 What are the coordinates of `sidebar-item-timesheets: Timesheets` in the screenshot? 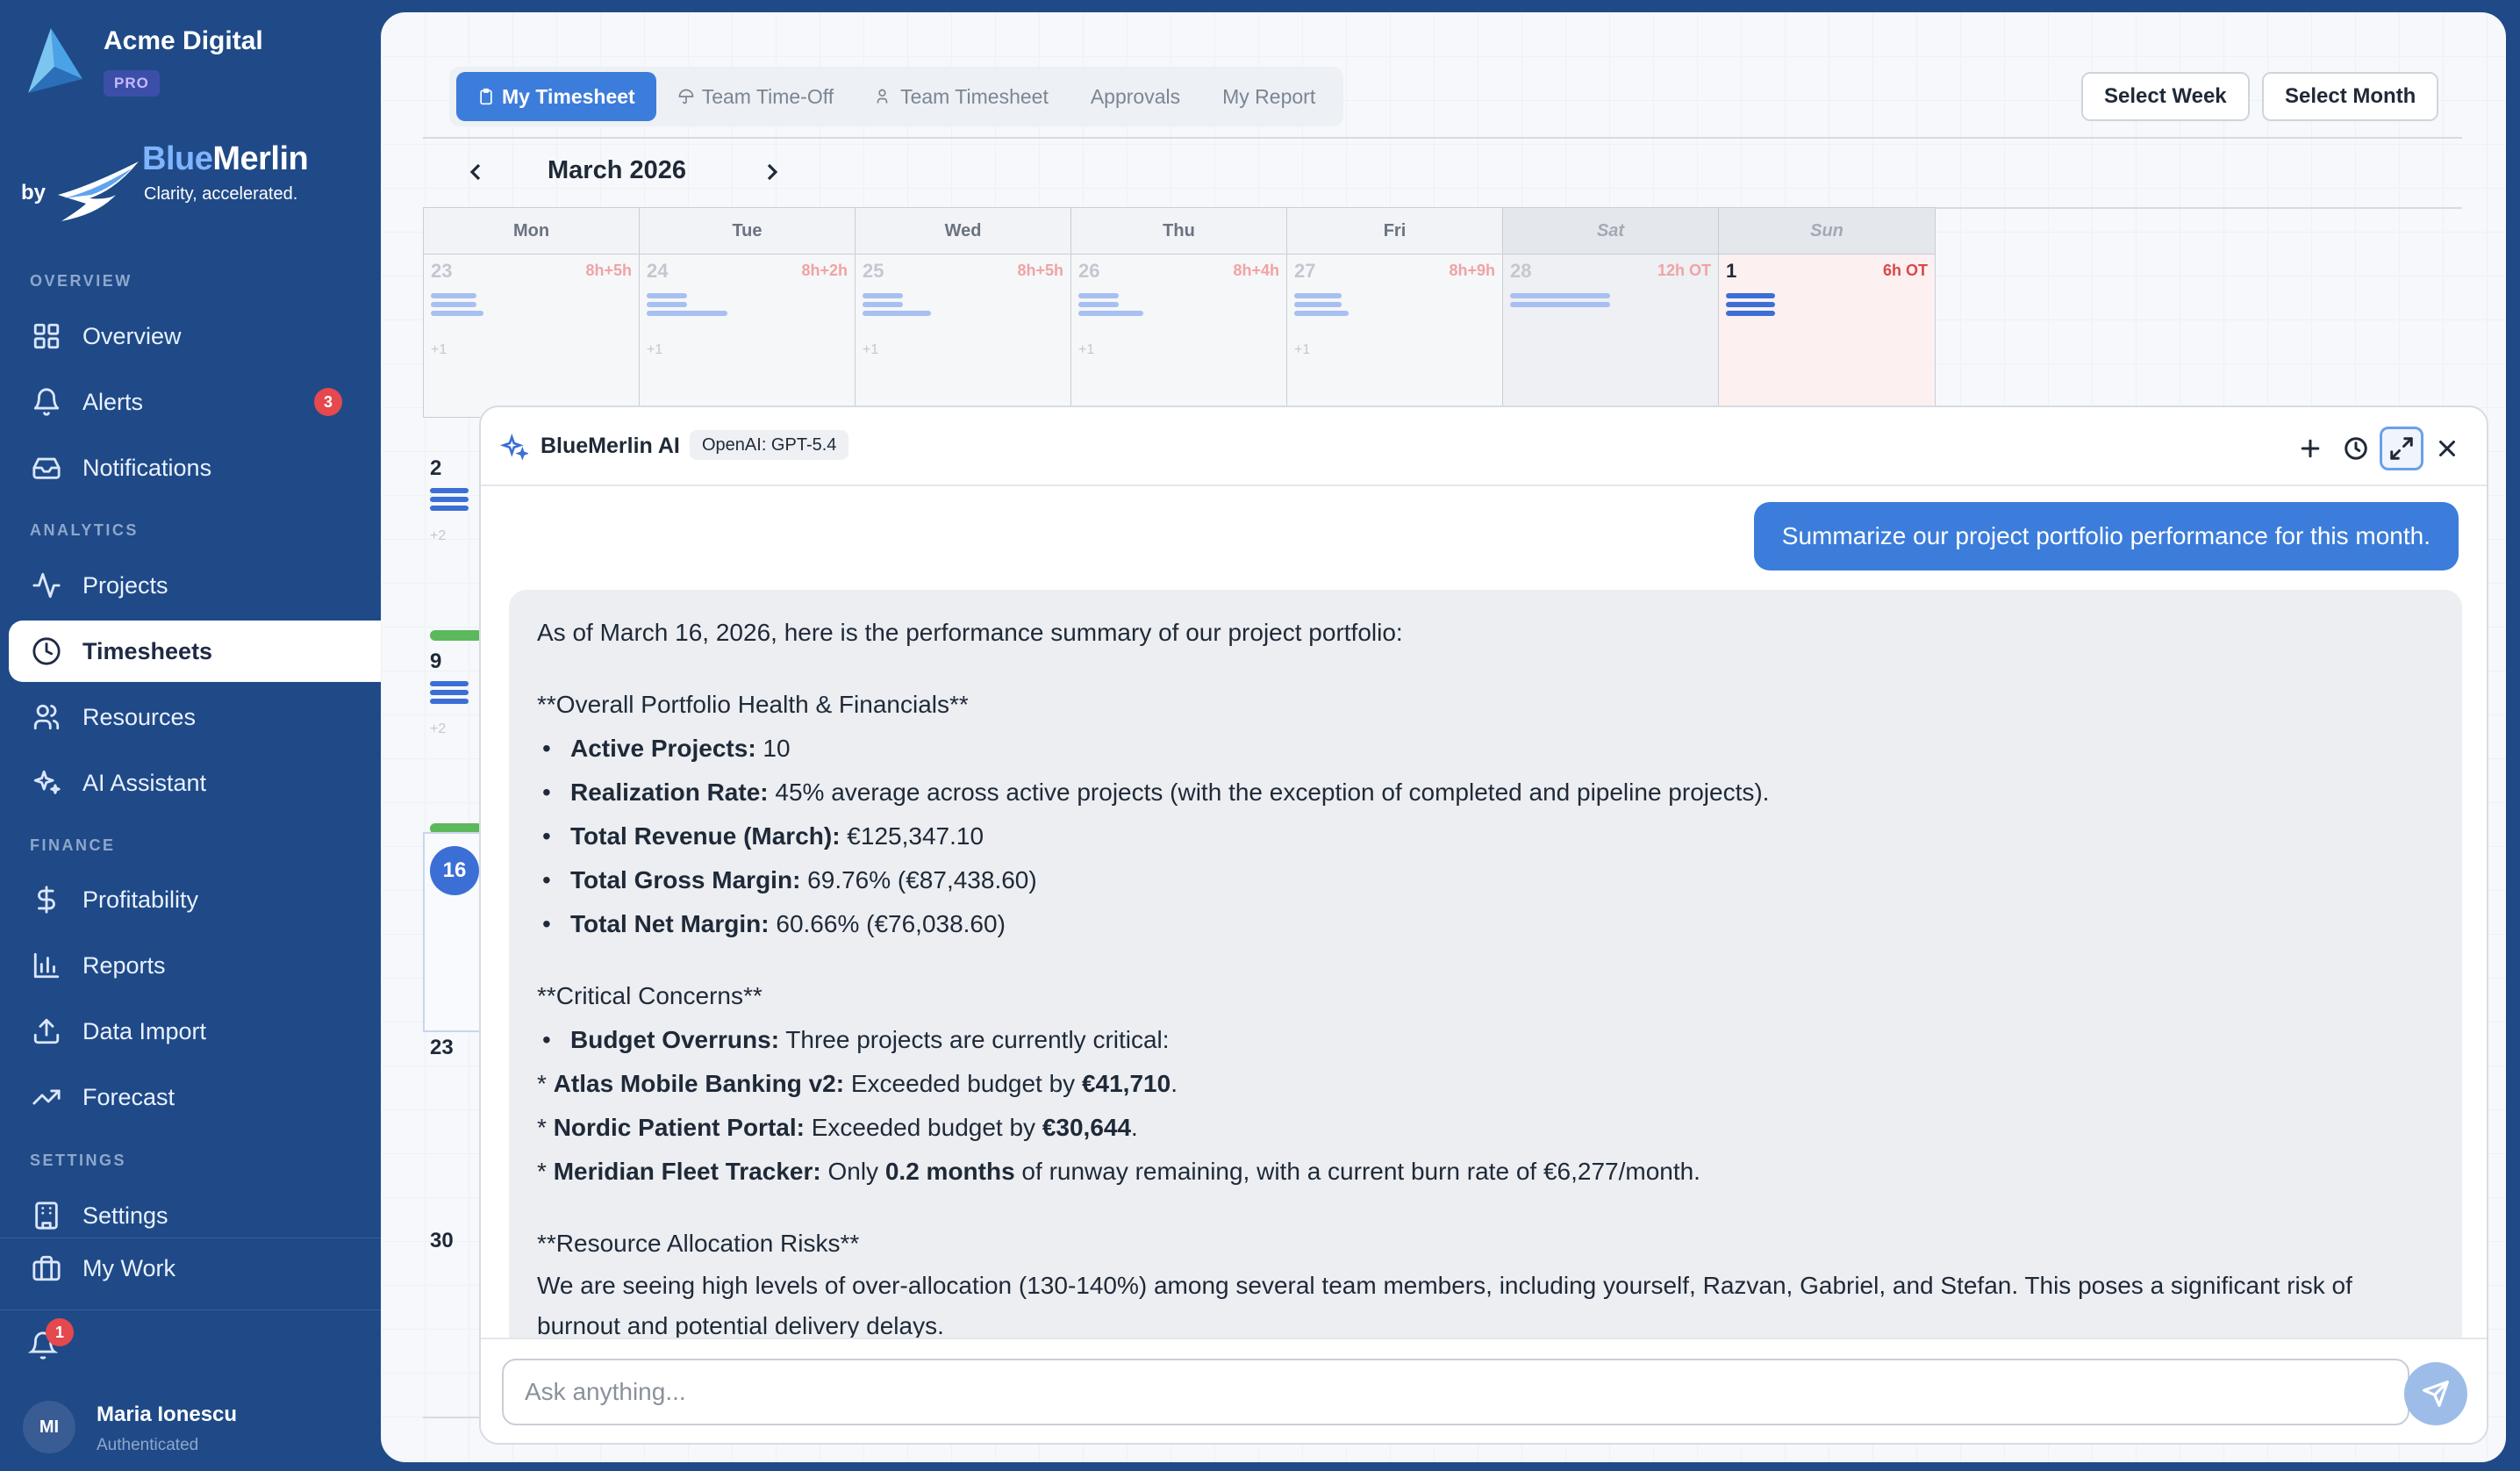 It's located at (195, 651).